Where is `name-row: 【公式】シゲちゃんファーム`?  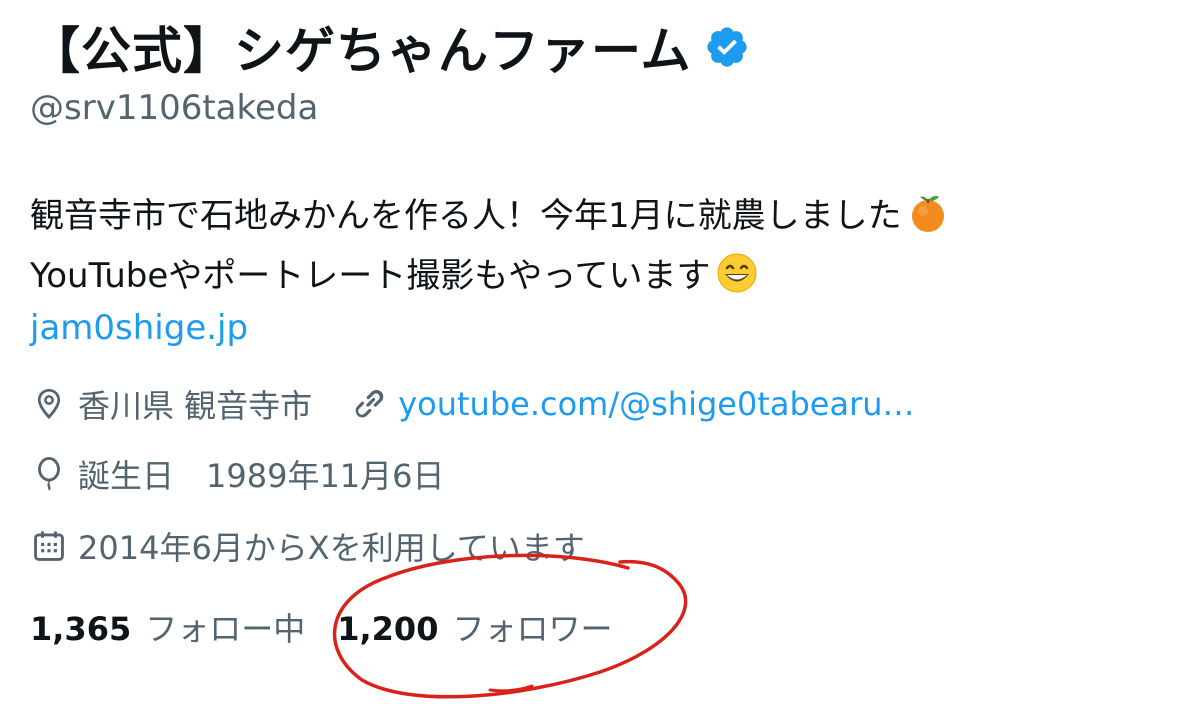
name-row: 【公式】シゲちゃんファーム is located at coordinates (390, 47).